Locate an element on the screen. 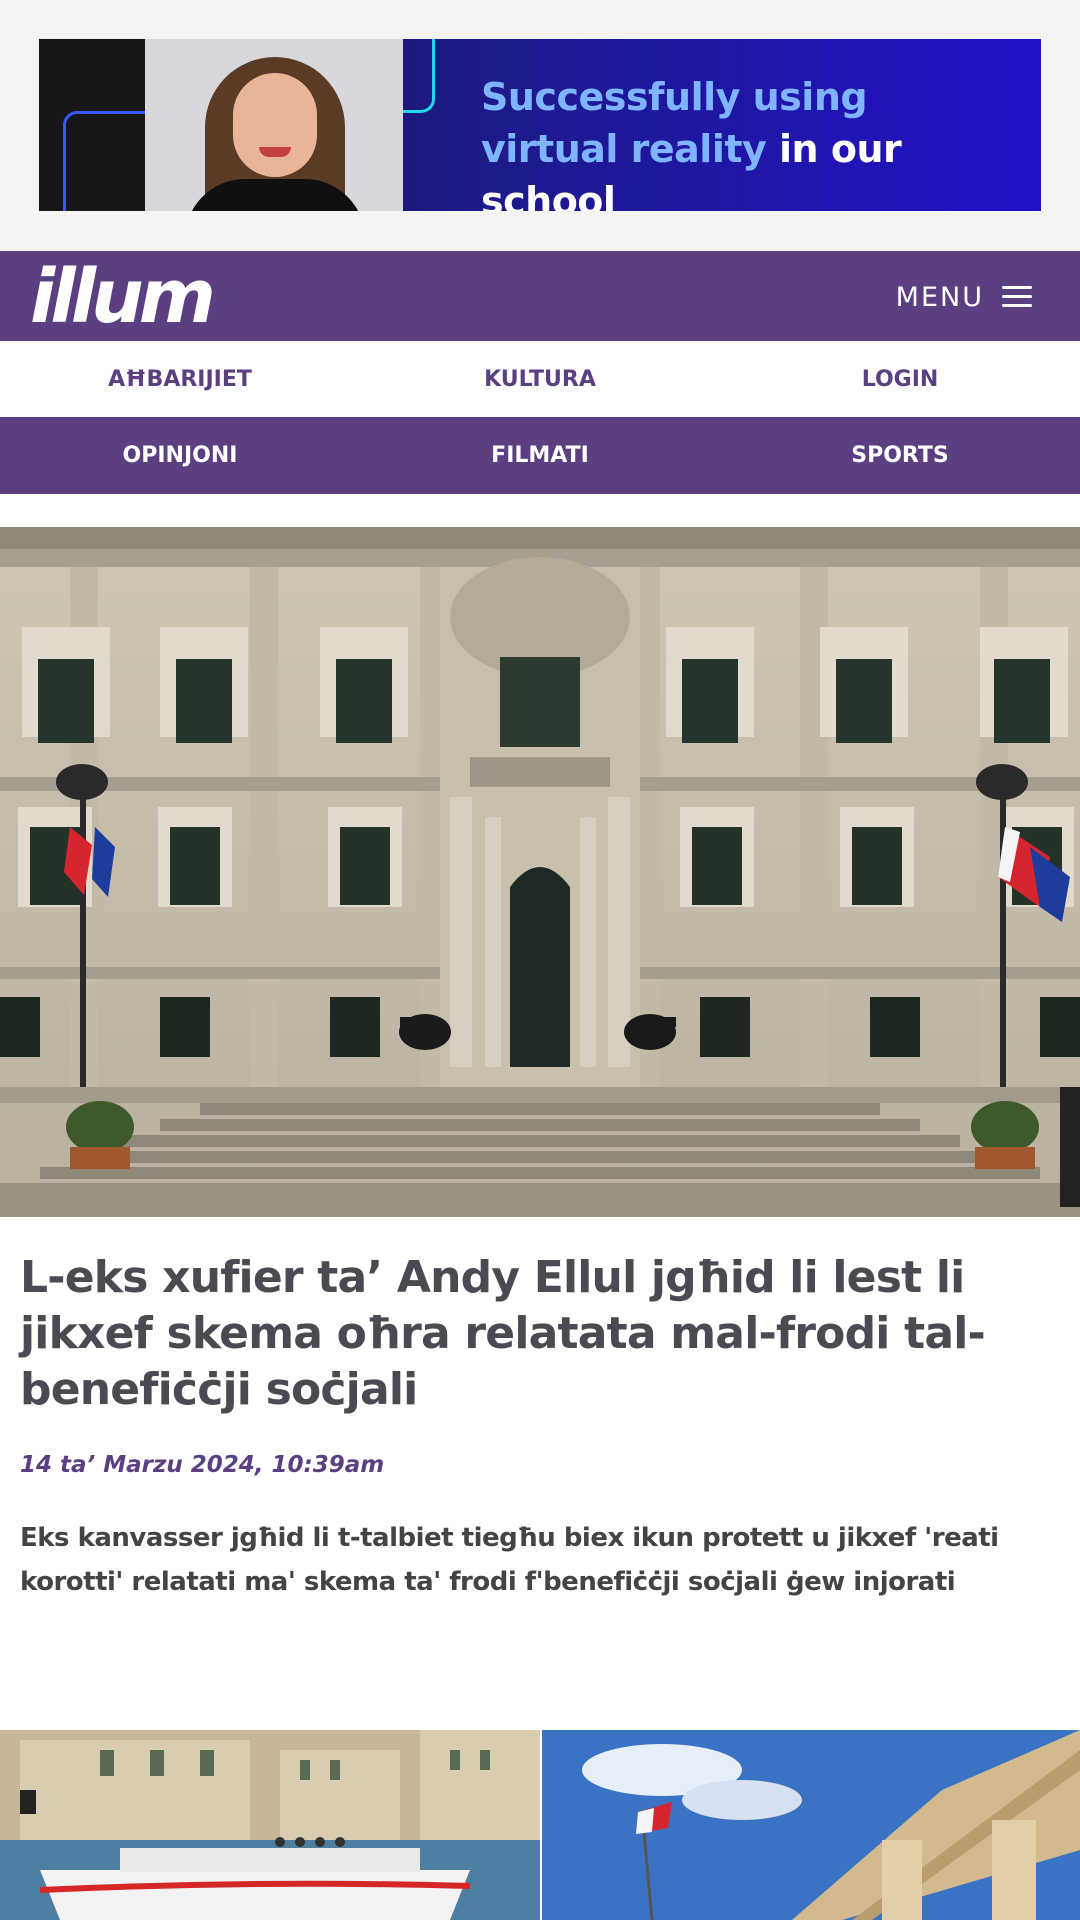 This screenshot has height=1920, width=1080. ad-headline-line1: Successfully using is located at coordinates (674, 97).